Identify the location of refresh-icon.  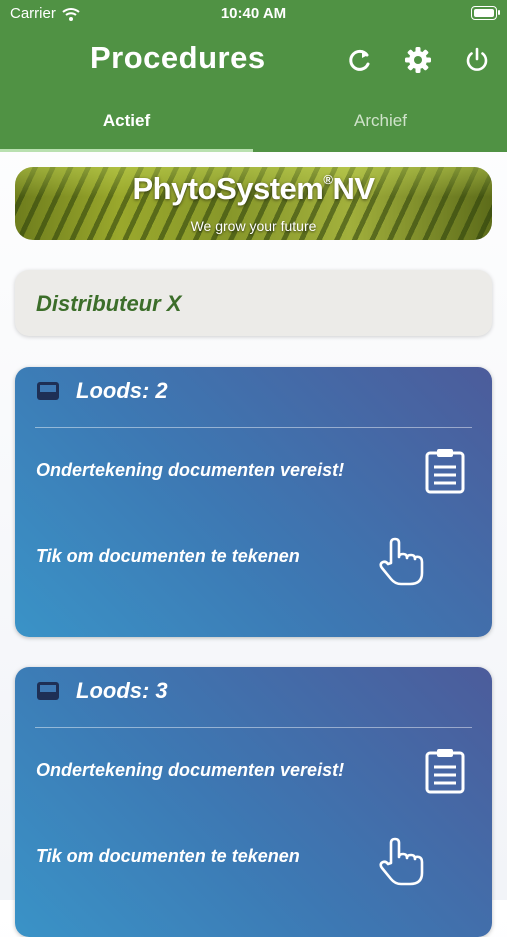
(359, 60).